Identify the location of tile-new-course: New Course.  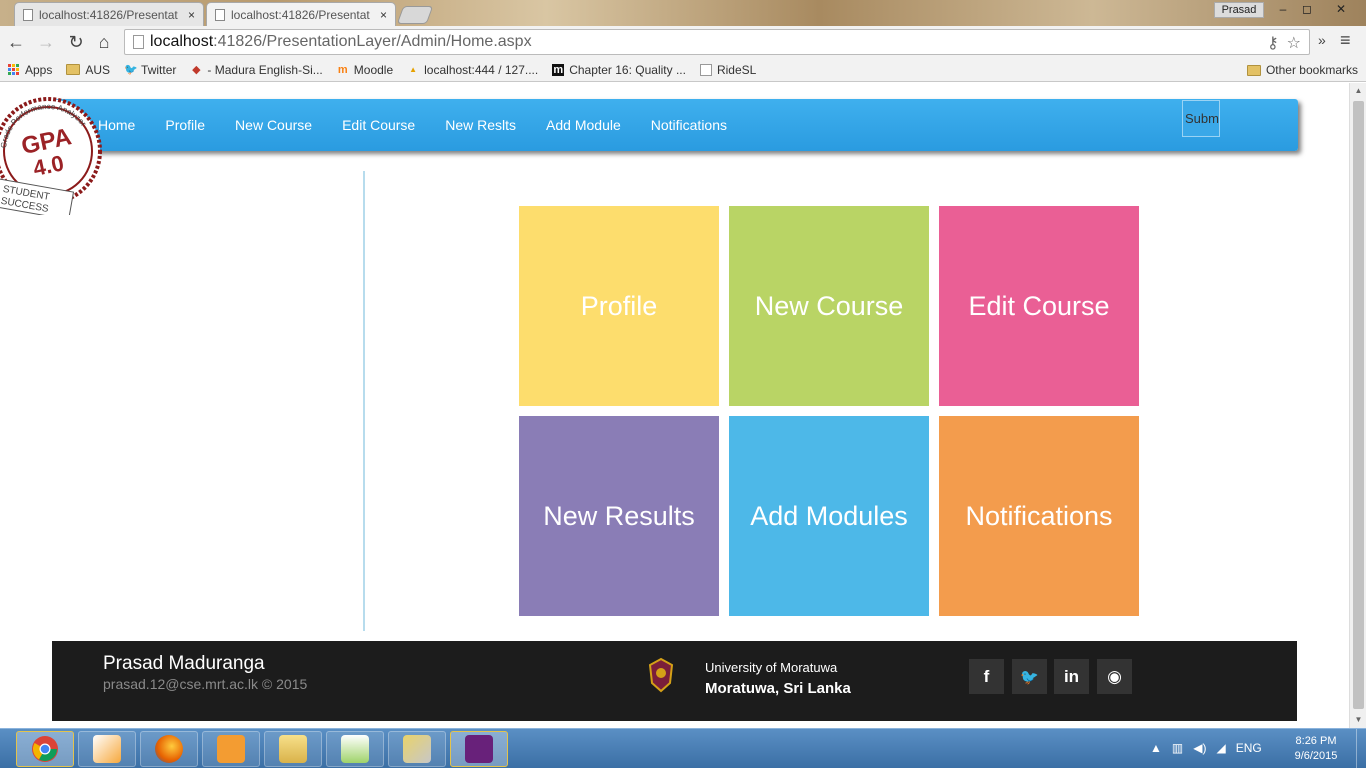
(829, 306).